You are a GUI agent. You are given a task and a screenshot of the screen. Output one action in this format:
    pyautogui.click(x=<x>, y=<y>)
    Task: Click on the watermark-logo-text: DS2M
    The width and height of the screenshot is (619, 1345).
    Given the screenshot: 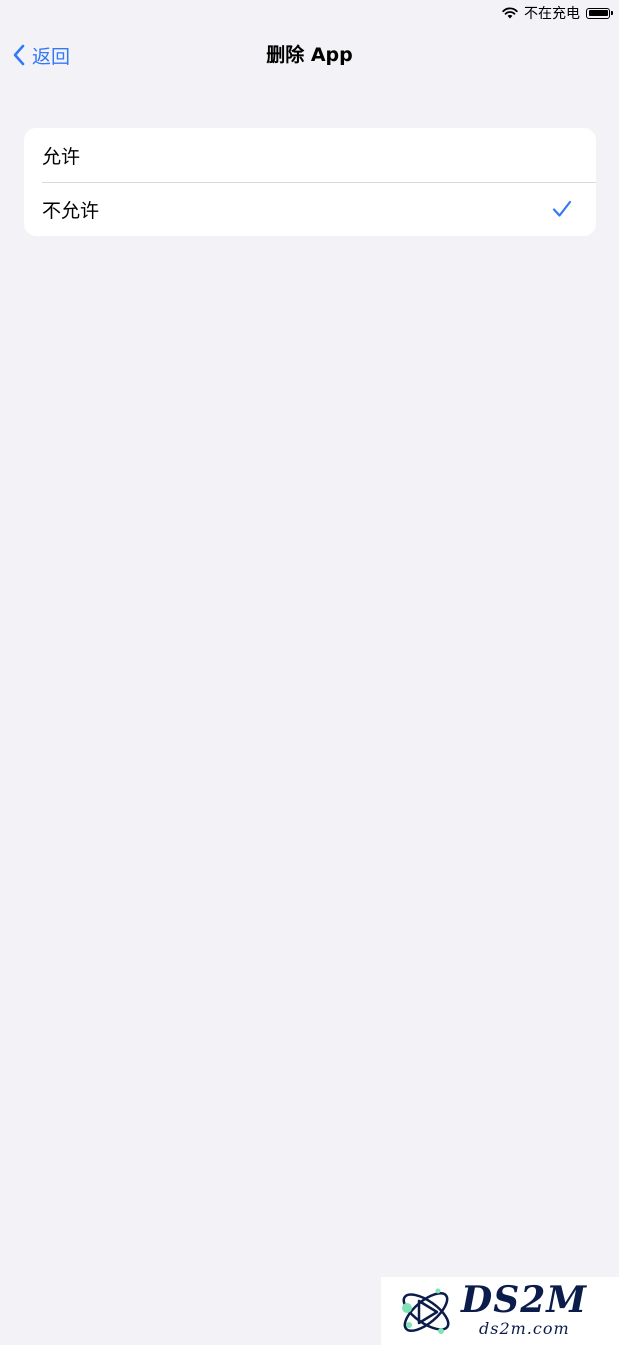 What is the action you would take?
    pyautogui.click(x=524, y=1300)
    